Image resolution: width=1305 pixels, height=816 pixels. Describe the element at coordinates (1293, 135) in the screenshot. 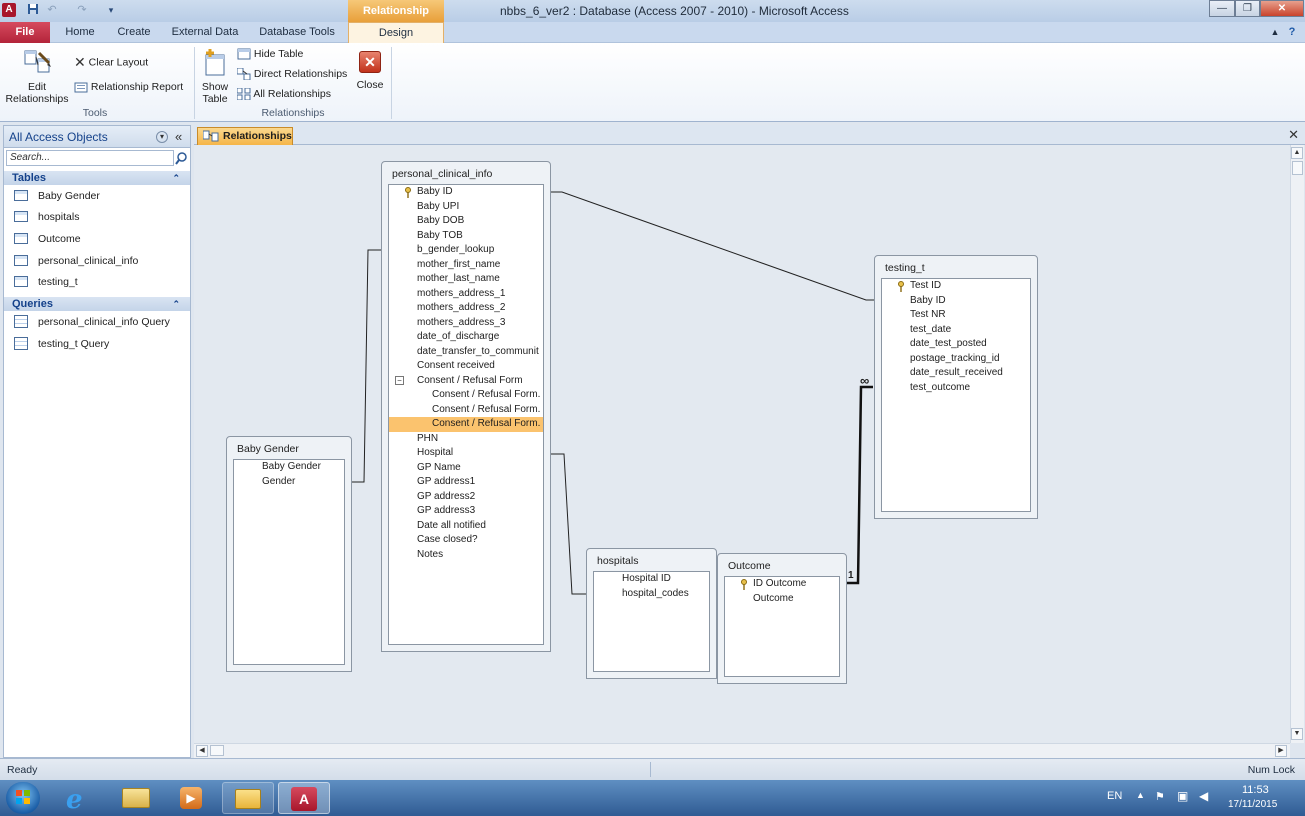

I see `close-document-icon: ✕` at that location.